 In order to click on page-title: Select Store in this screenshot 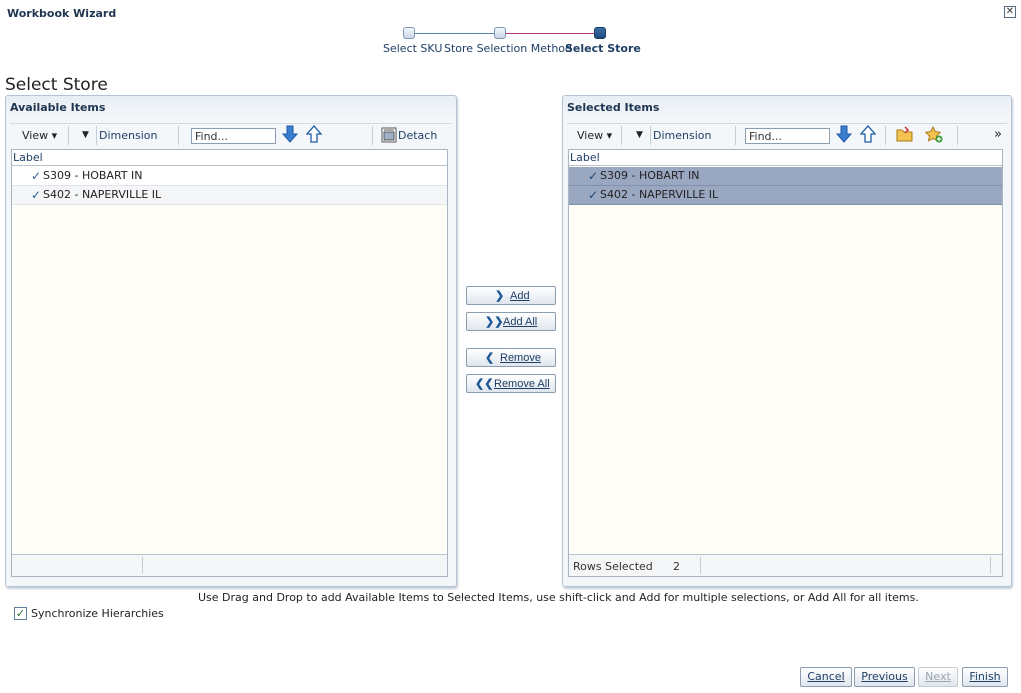, I will do `click(56, 85)`.